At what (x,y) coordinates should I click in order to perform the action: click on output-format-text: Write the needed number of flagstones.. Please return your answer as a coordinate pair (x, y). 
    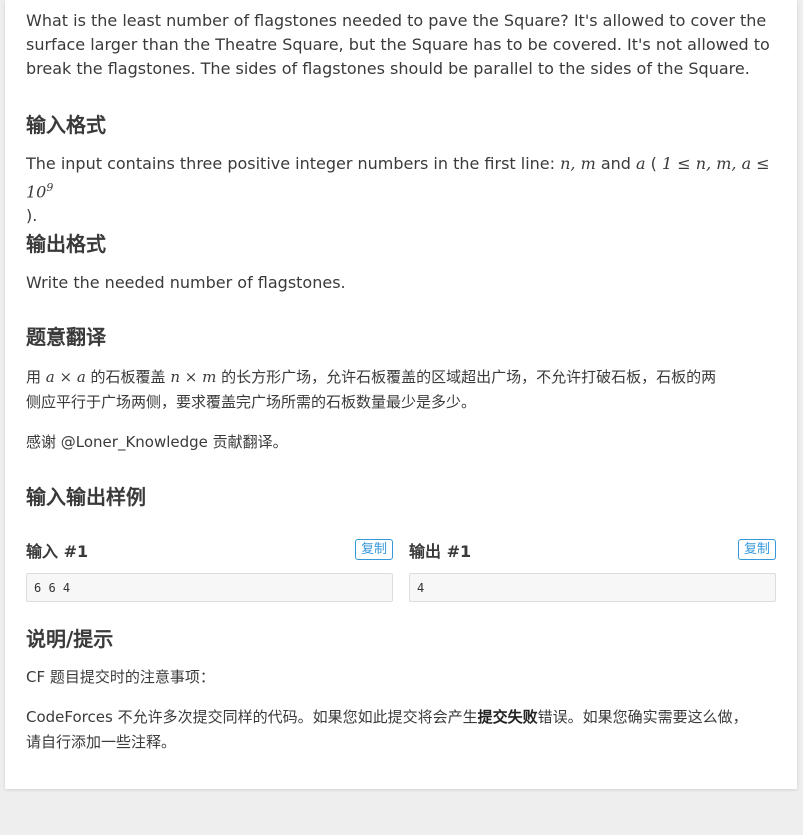
    Looking at the image, I should click on (186, 282).